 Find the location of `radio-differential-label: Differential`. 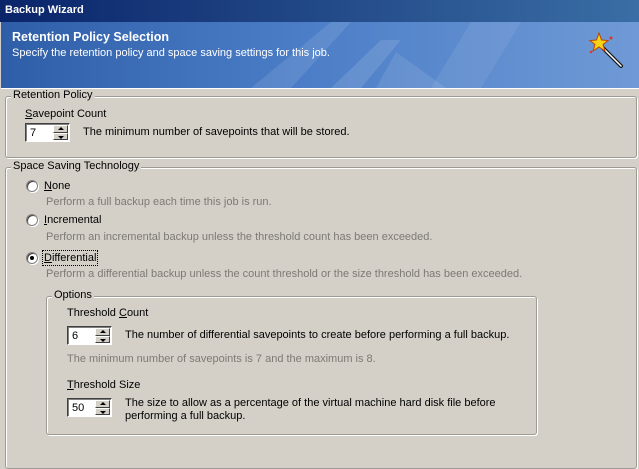

radio-differential-label: Differential is located at coordinates (70, 258).